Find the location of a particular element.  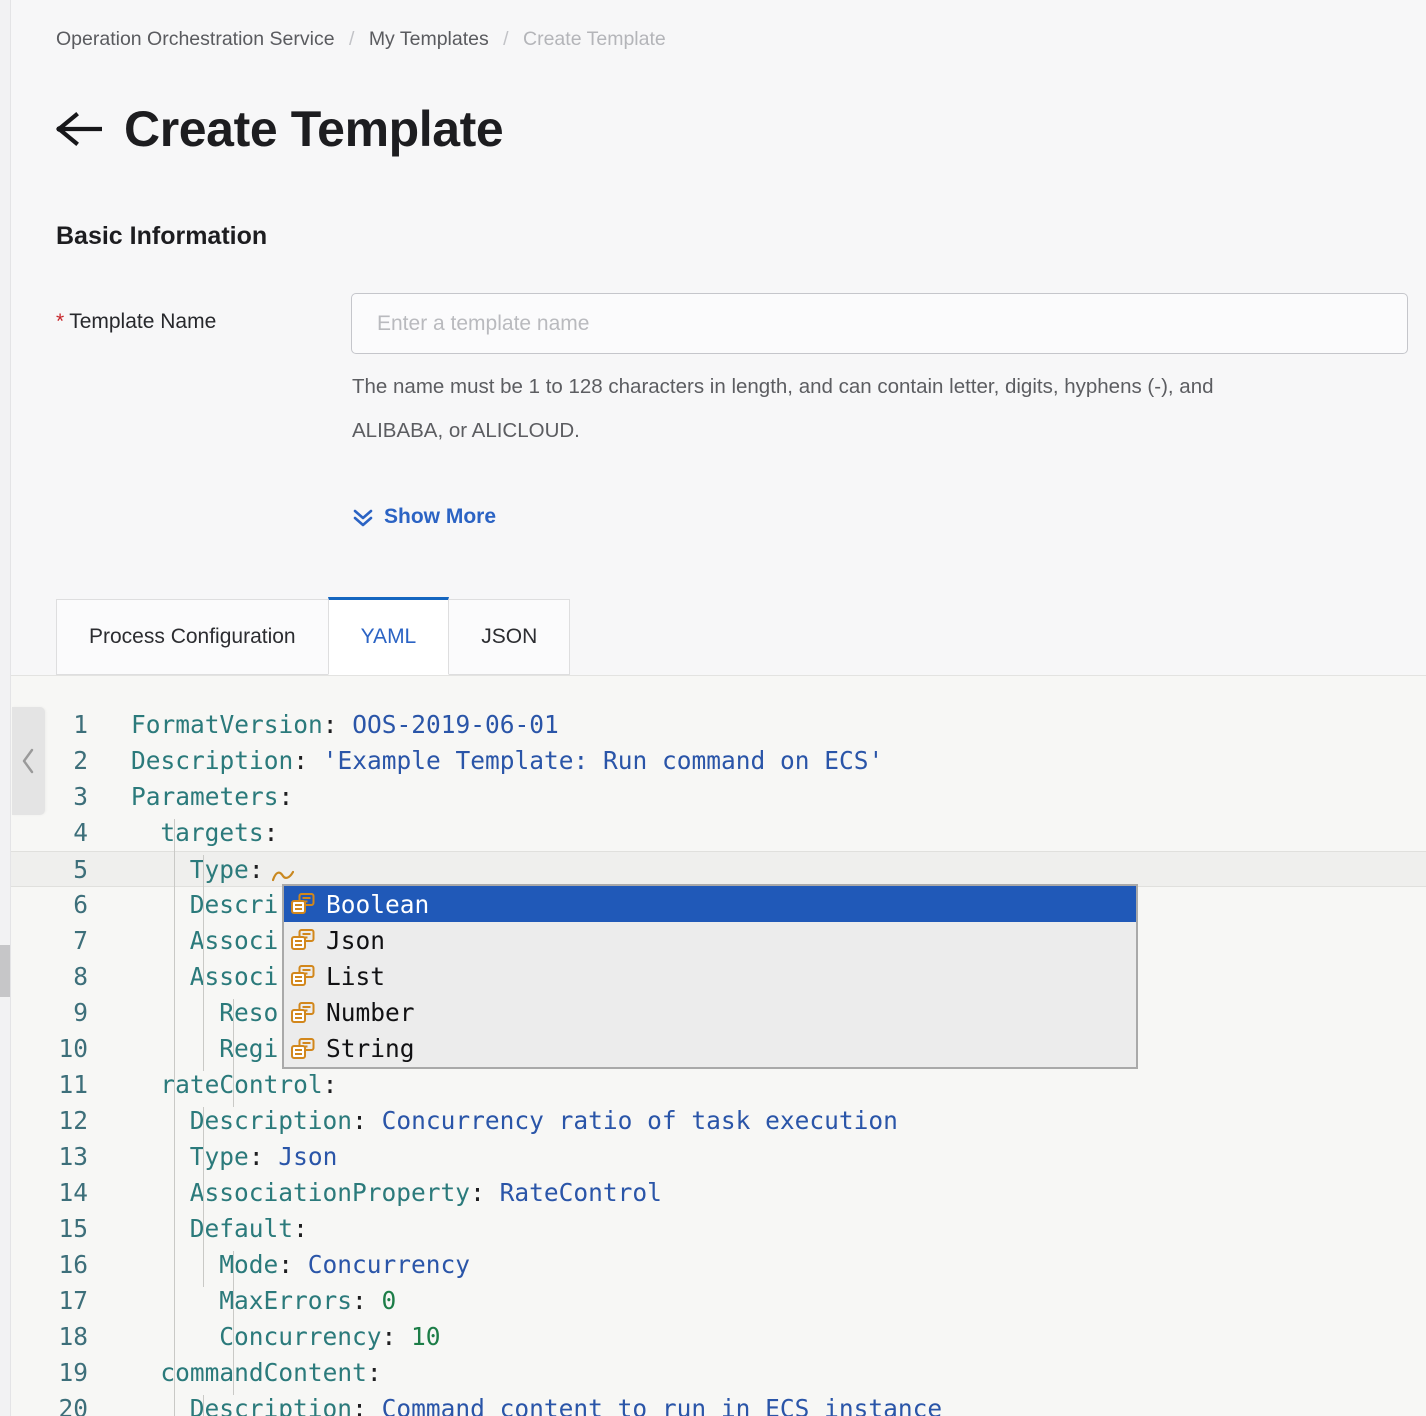

line-number: 19 is located at coordinates (73, 1372).